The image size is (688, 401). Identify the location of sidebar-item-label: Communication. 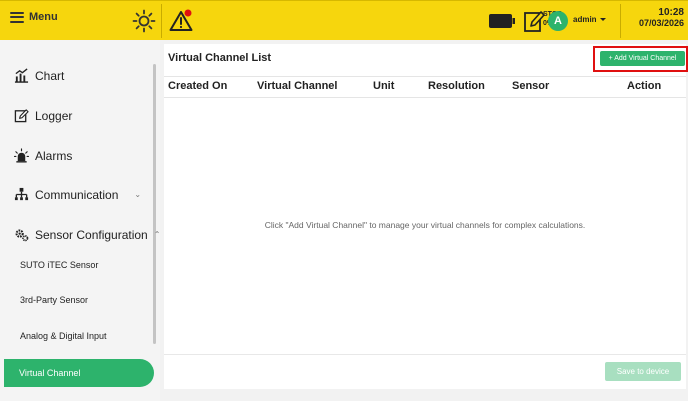
(77, 194).